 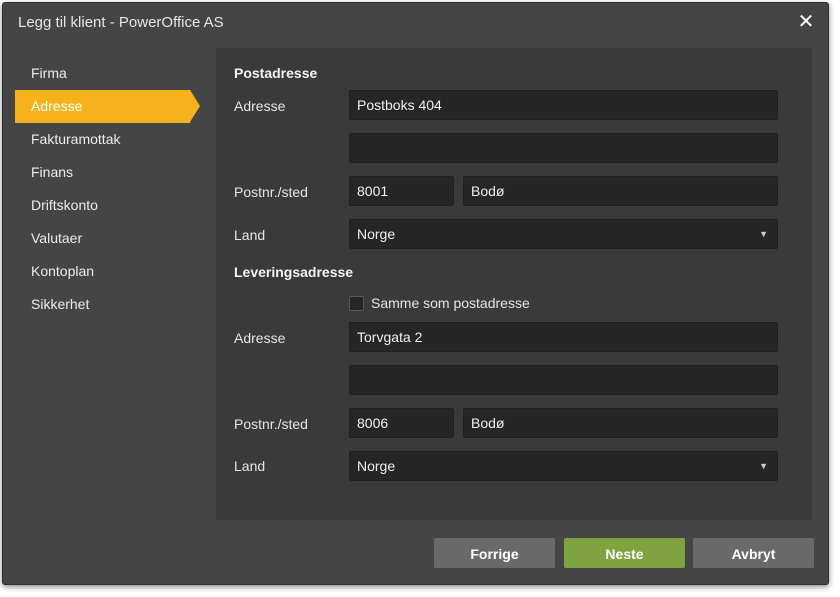 What do you see at coordinates (107, 172) in the screenshot?
I see `sidebar-item-finans: Finans` at bounding box center [107, 172].